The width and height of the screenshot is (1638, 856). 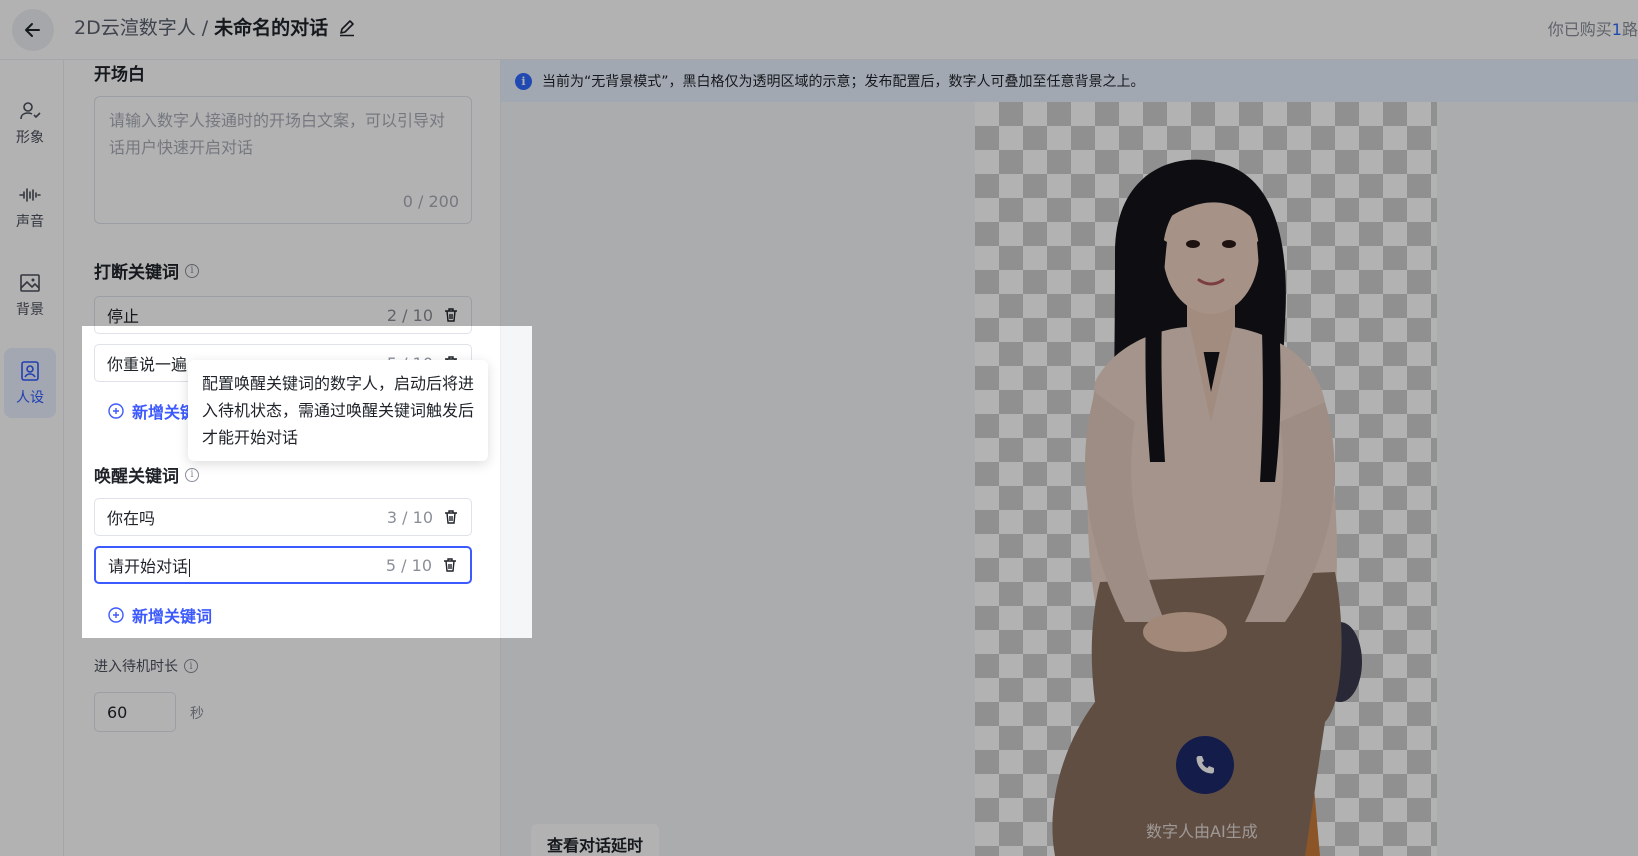 What do you see at coordinates (148, 566) in the screenshot?
I see `keyword-value: 请开始对话` at bounding box center [148, 566].